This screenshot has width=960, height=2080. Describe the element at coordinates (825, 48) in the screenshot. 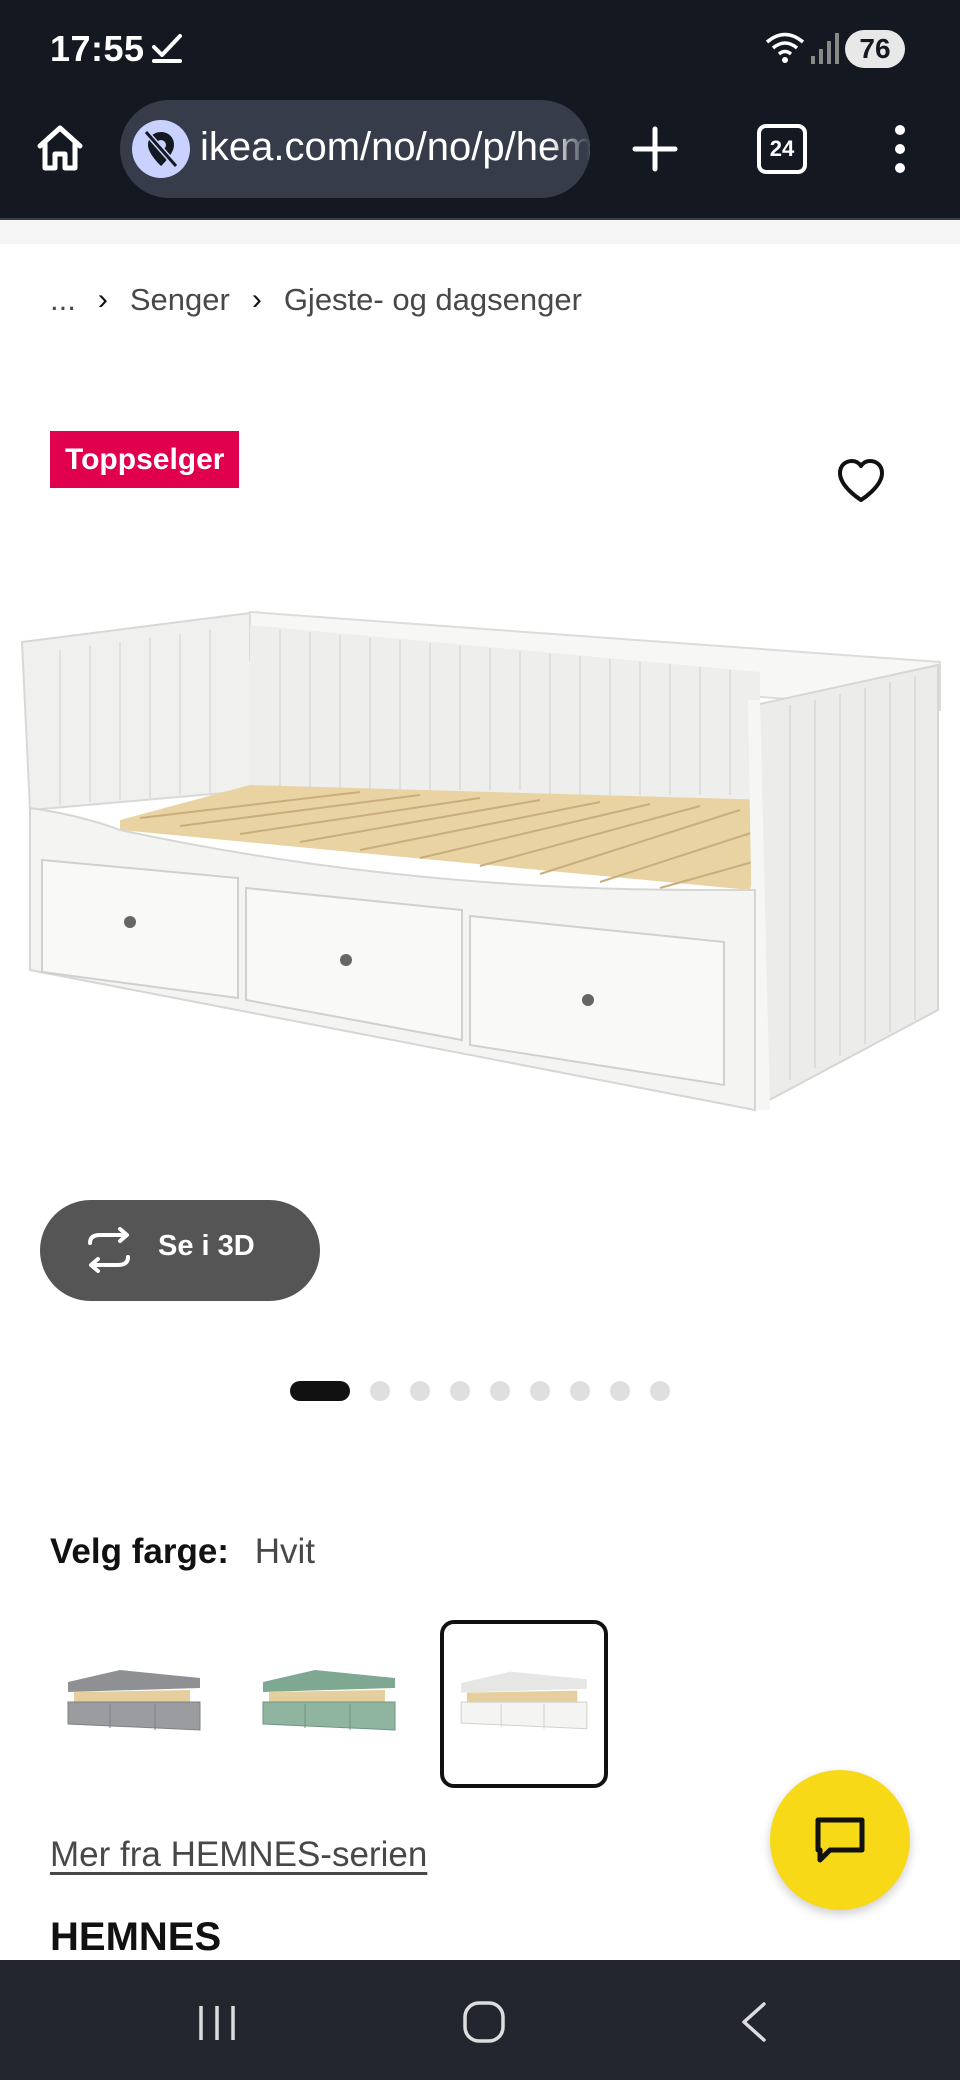

I see `signal-icon` at that location.